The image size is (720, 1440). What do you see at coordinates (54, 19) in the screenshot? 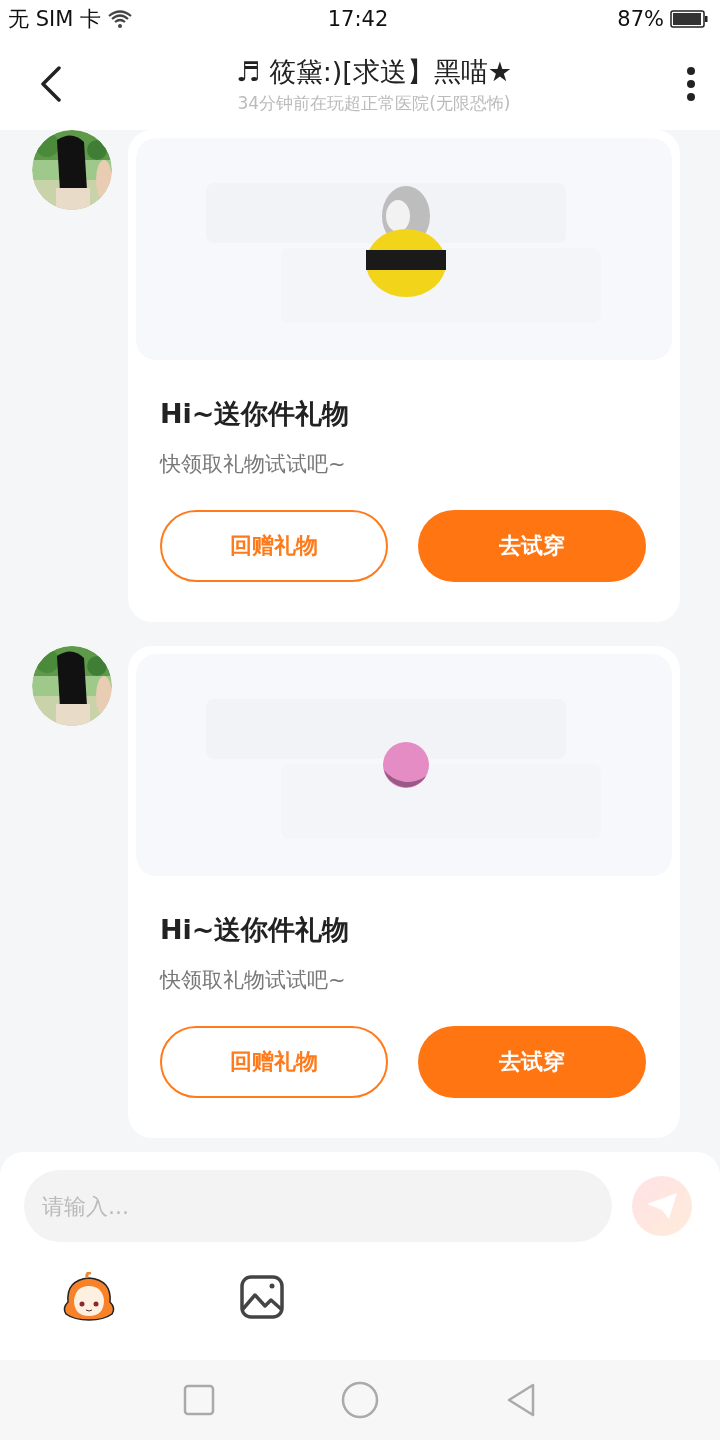
I see `carrier-text: 无 SIM 卡` at bounding box center [54, 19].